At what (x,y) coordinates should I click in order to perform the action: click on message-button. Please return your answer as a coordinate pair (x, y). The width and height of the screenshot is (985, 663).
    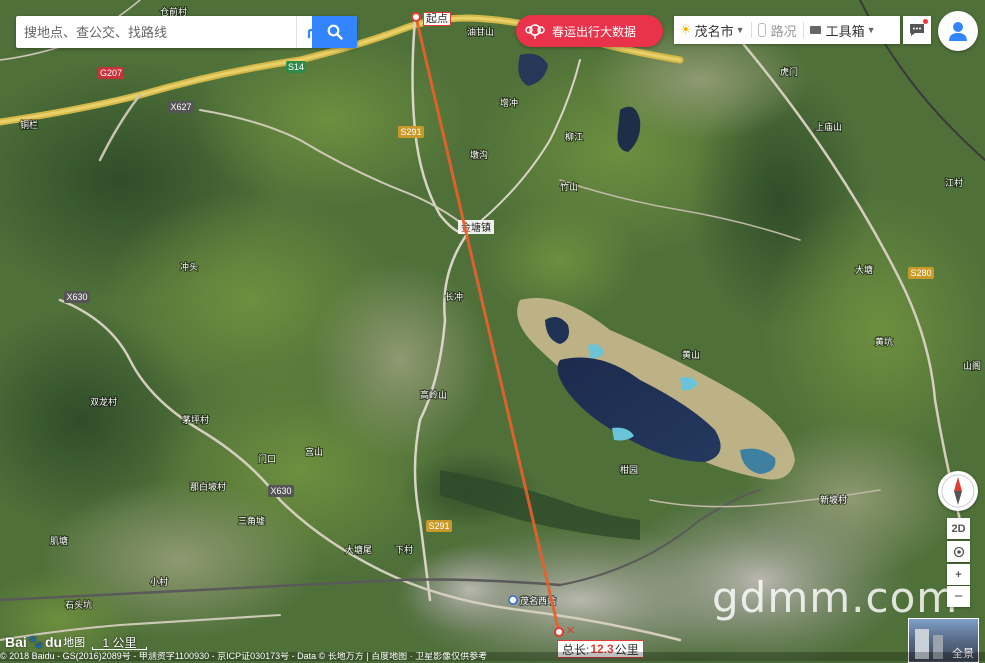
    Looking at the image, I should click on (917, 30).